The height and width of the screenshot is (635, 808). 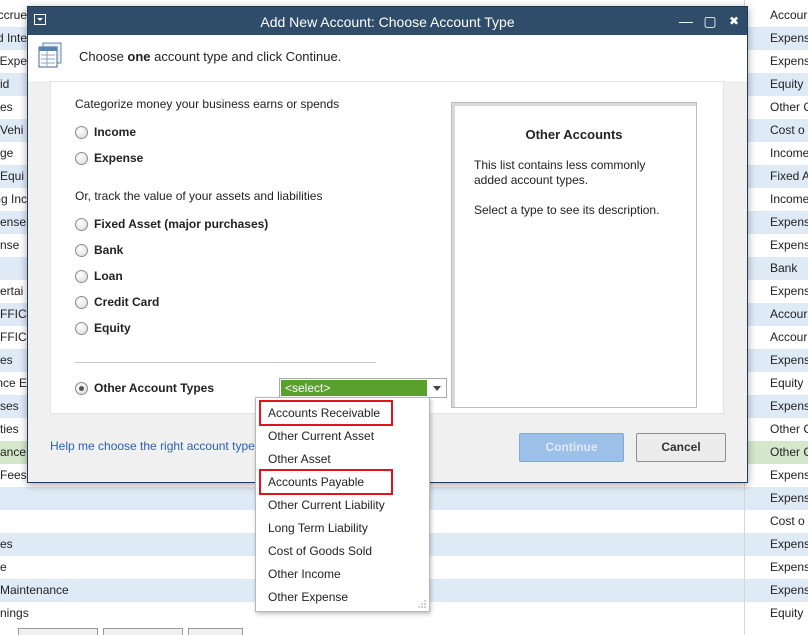 I want to click on row-account-type: Bank, so click(x=784, y=268).